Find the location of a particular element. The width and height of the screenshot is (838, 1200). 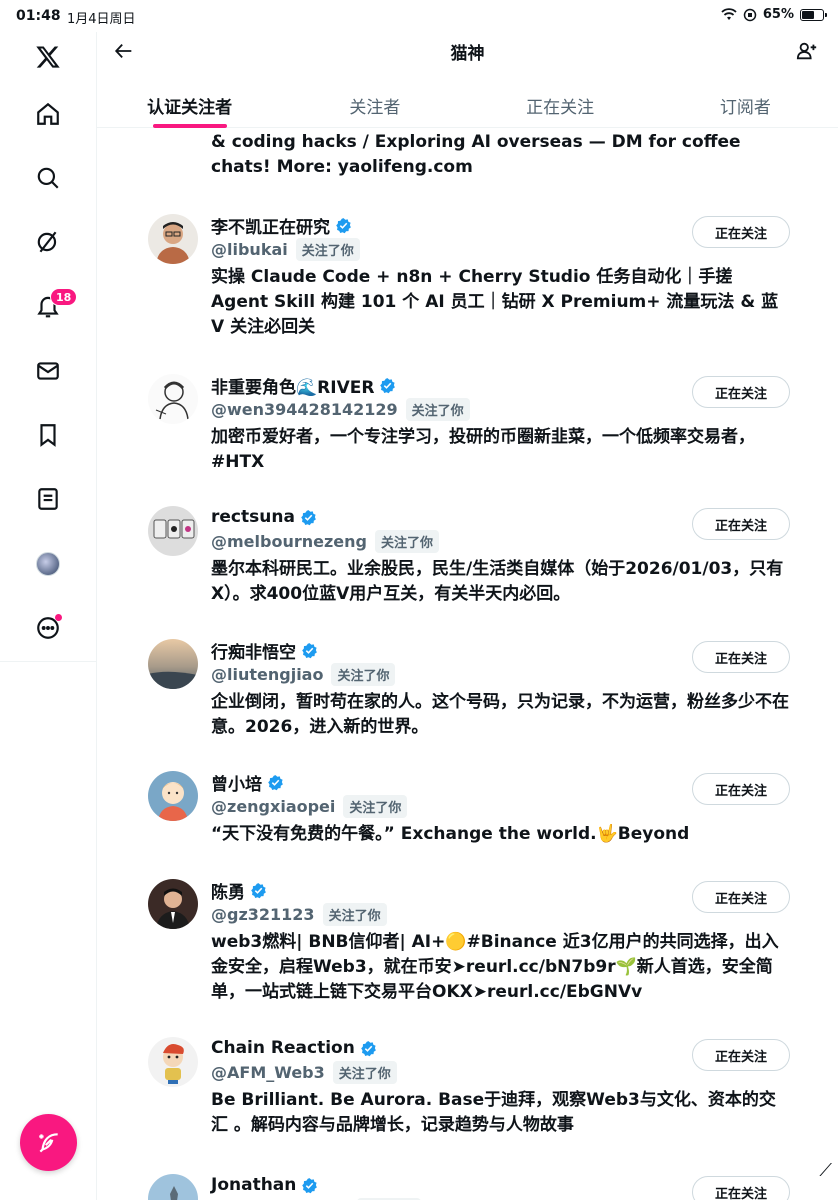

orientation-lock-icon is located at coordinates (750, 14).